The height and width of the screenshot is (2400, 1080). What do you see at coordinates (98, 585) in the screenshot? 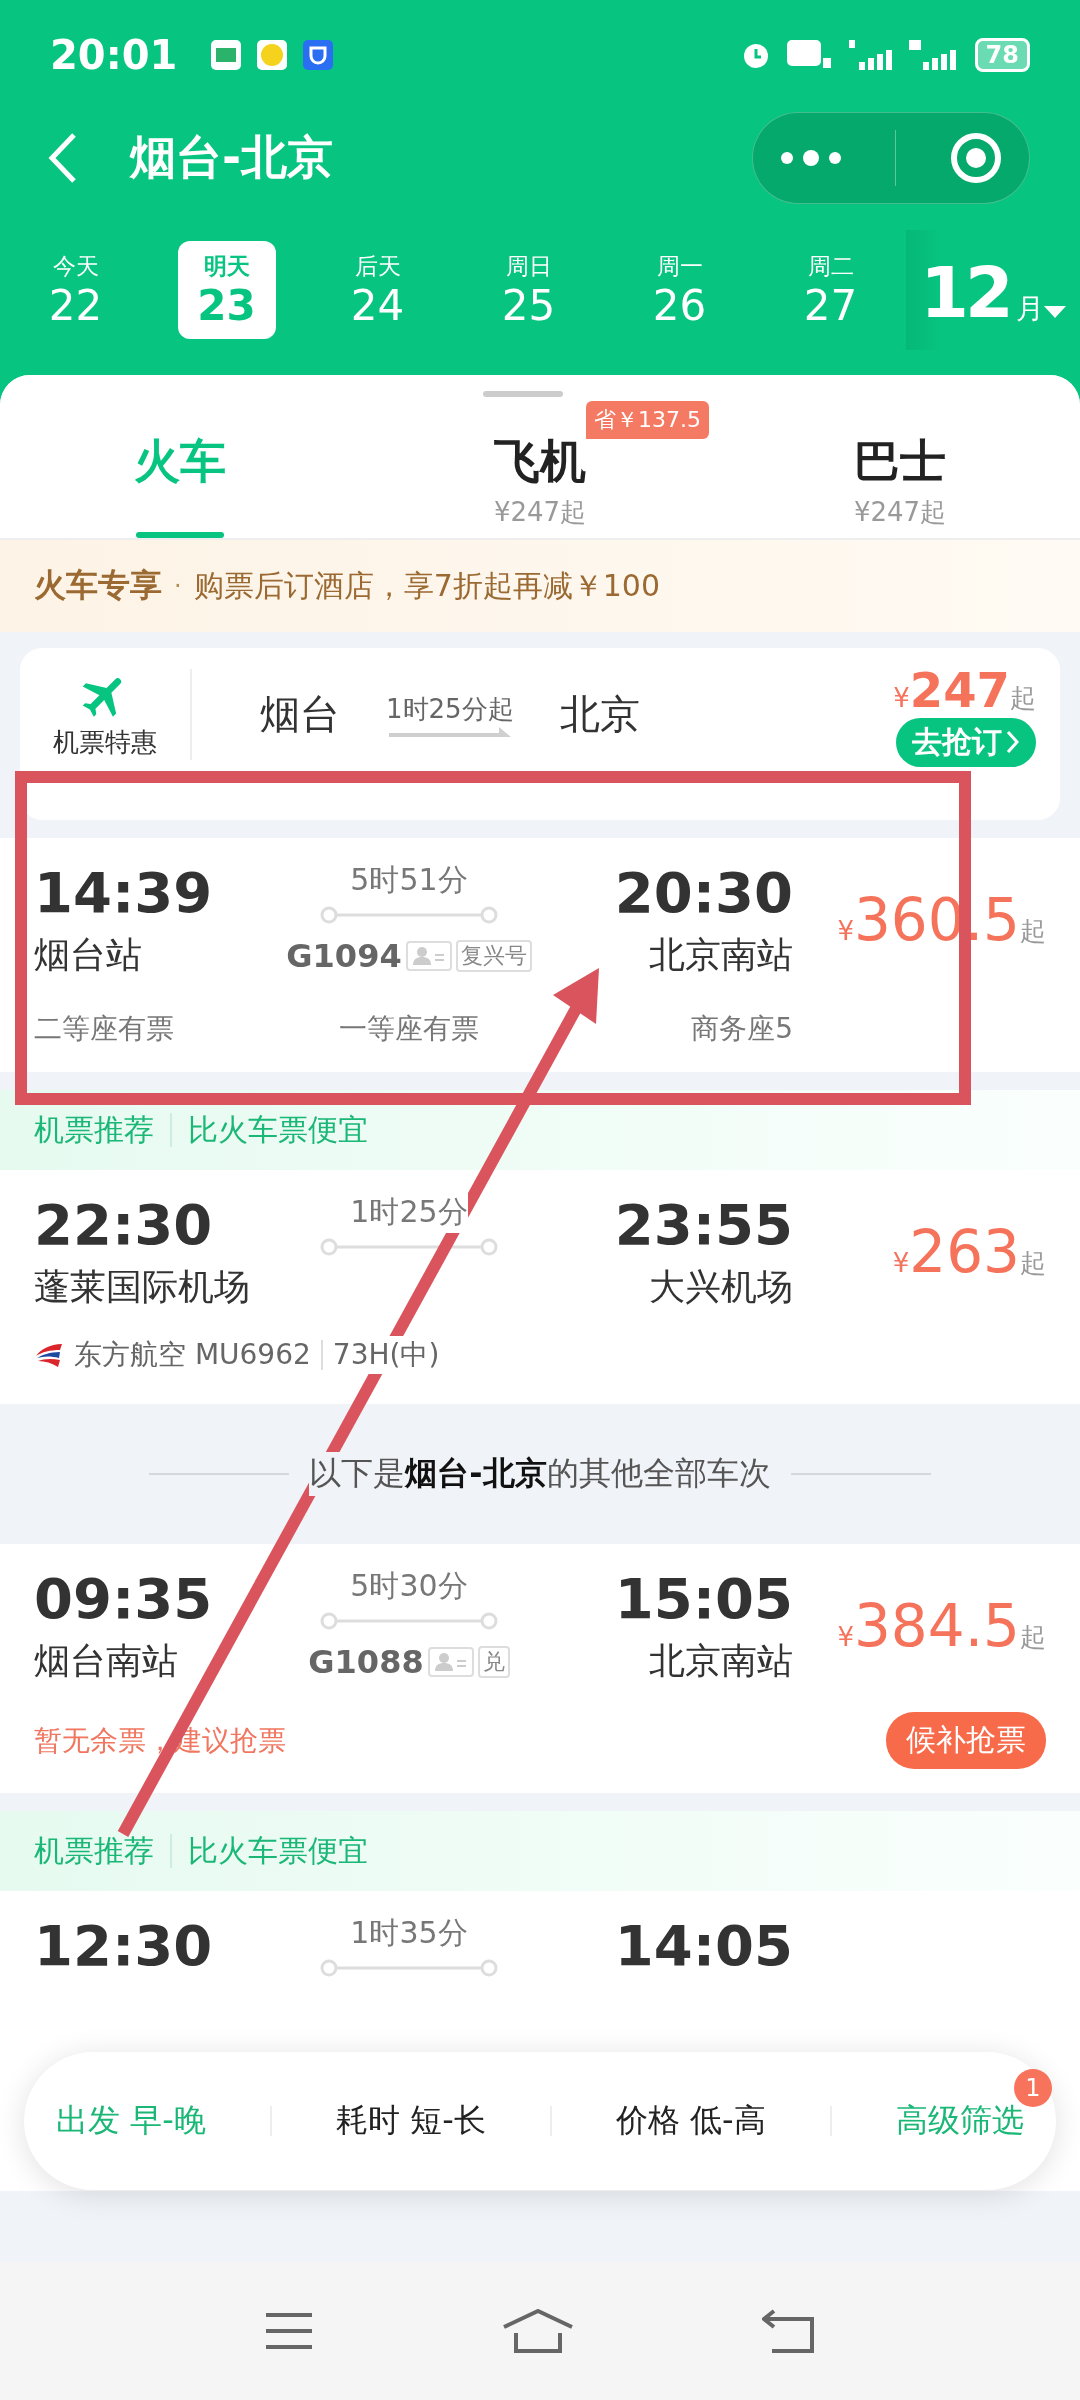
I see `promo-title: 火车专享` at bounding box center [98, 585].